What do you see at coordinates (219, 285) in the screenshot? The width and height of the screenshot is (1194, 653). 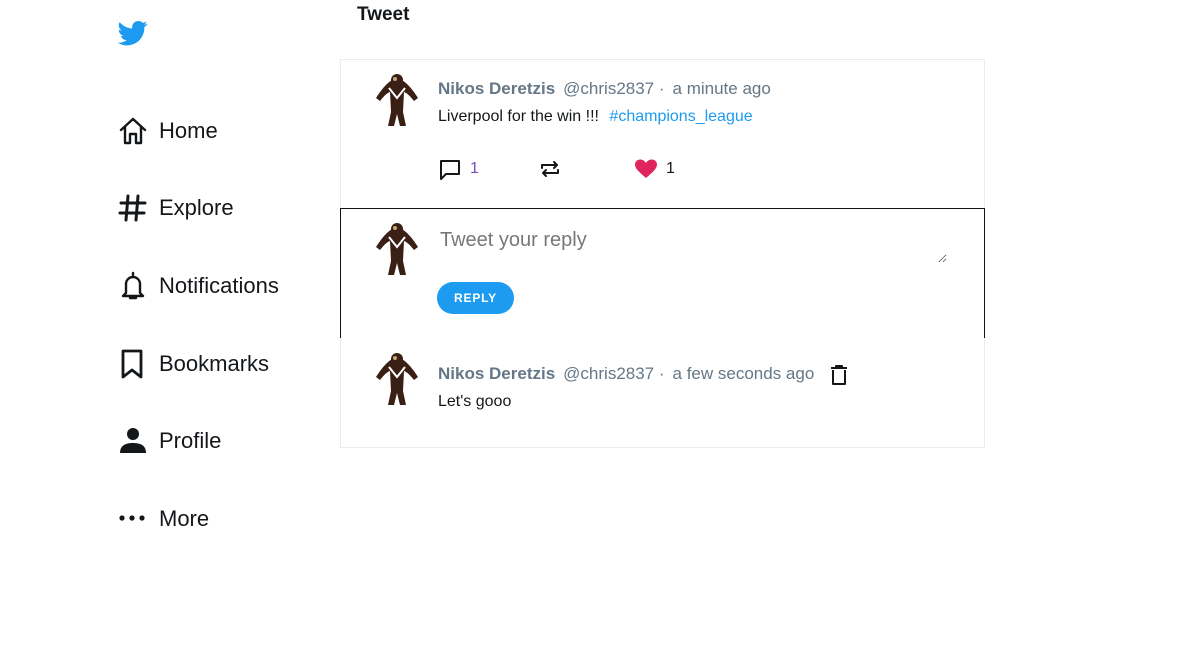 I see `sidebar-item-label: Notifications` at bounding box center [219, 285].